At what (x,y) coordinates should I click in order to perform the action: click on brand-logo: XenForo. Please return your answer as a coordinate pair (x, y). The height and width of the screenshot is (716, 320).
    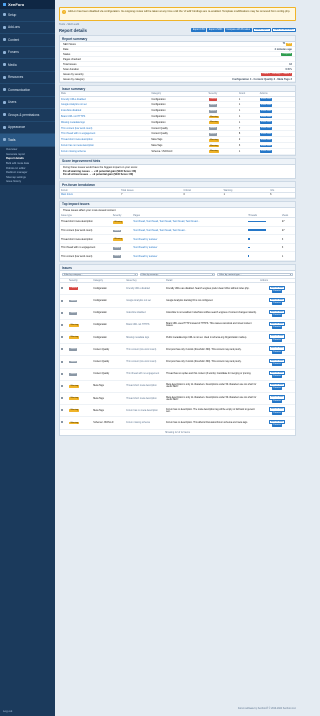
    Looking at the image, I should click on (27, 4).